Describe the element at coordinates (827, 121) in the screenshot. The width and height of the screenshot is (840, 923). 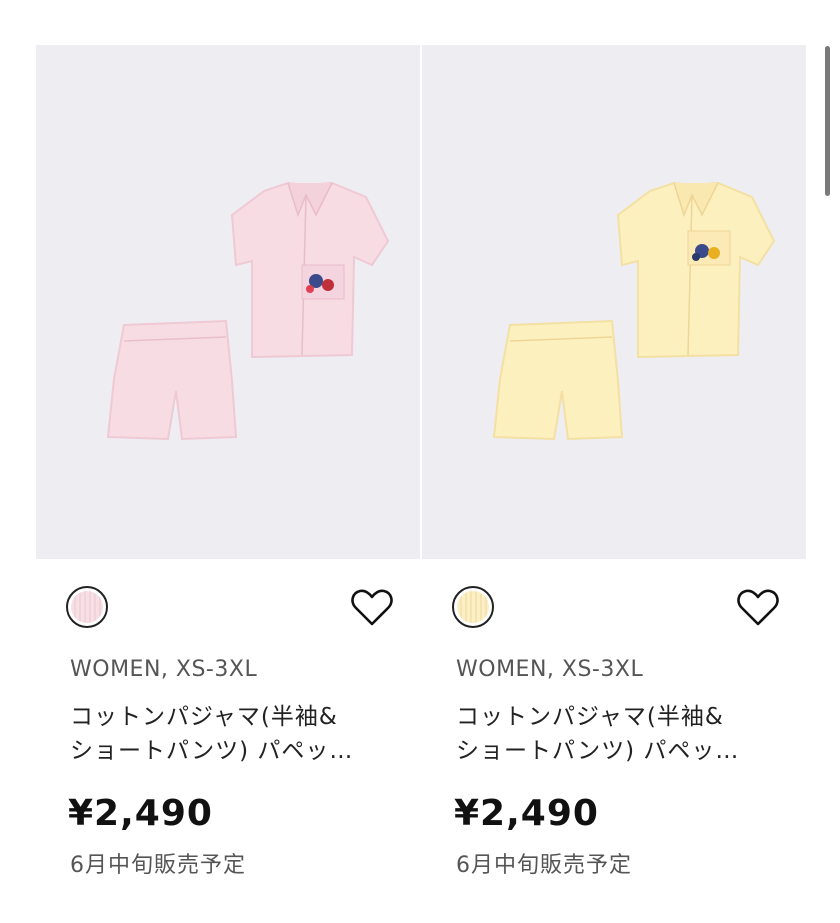
I see `scrollbar` at that location.